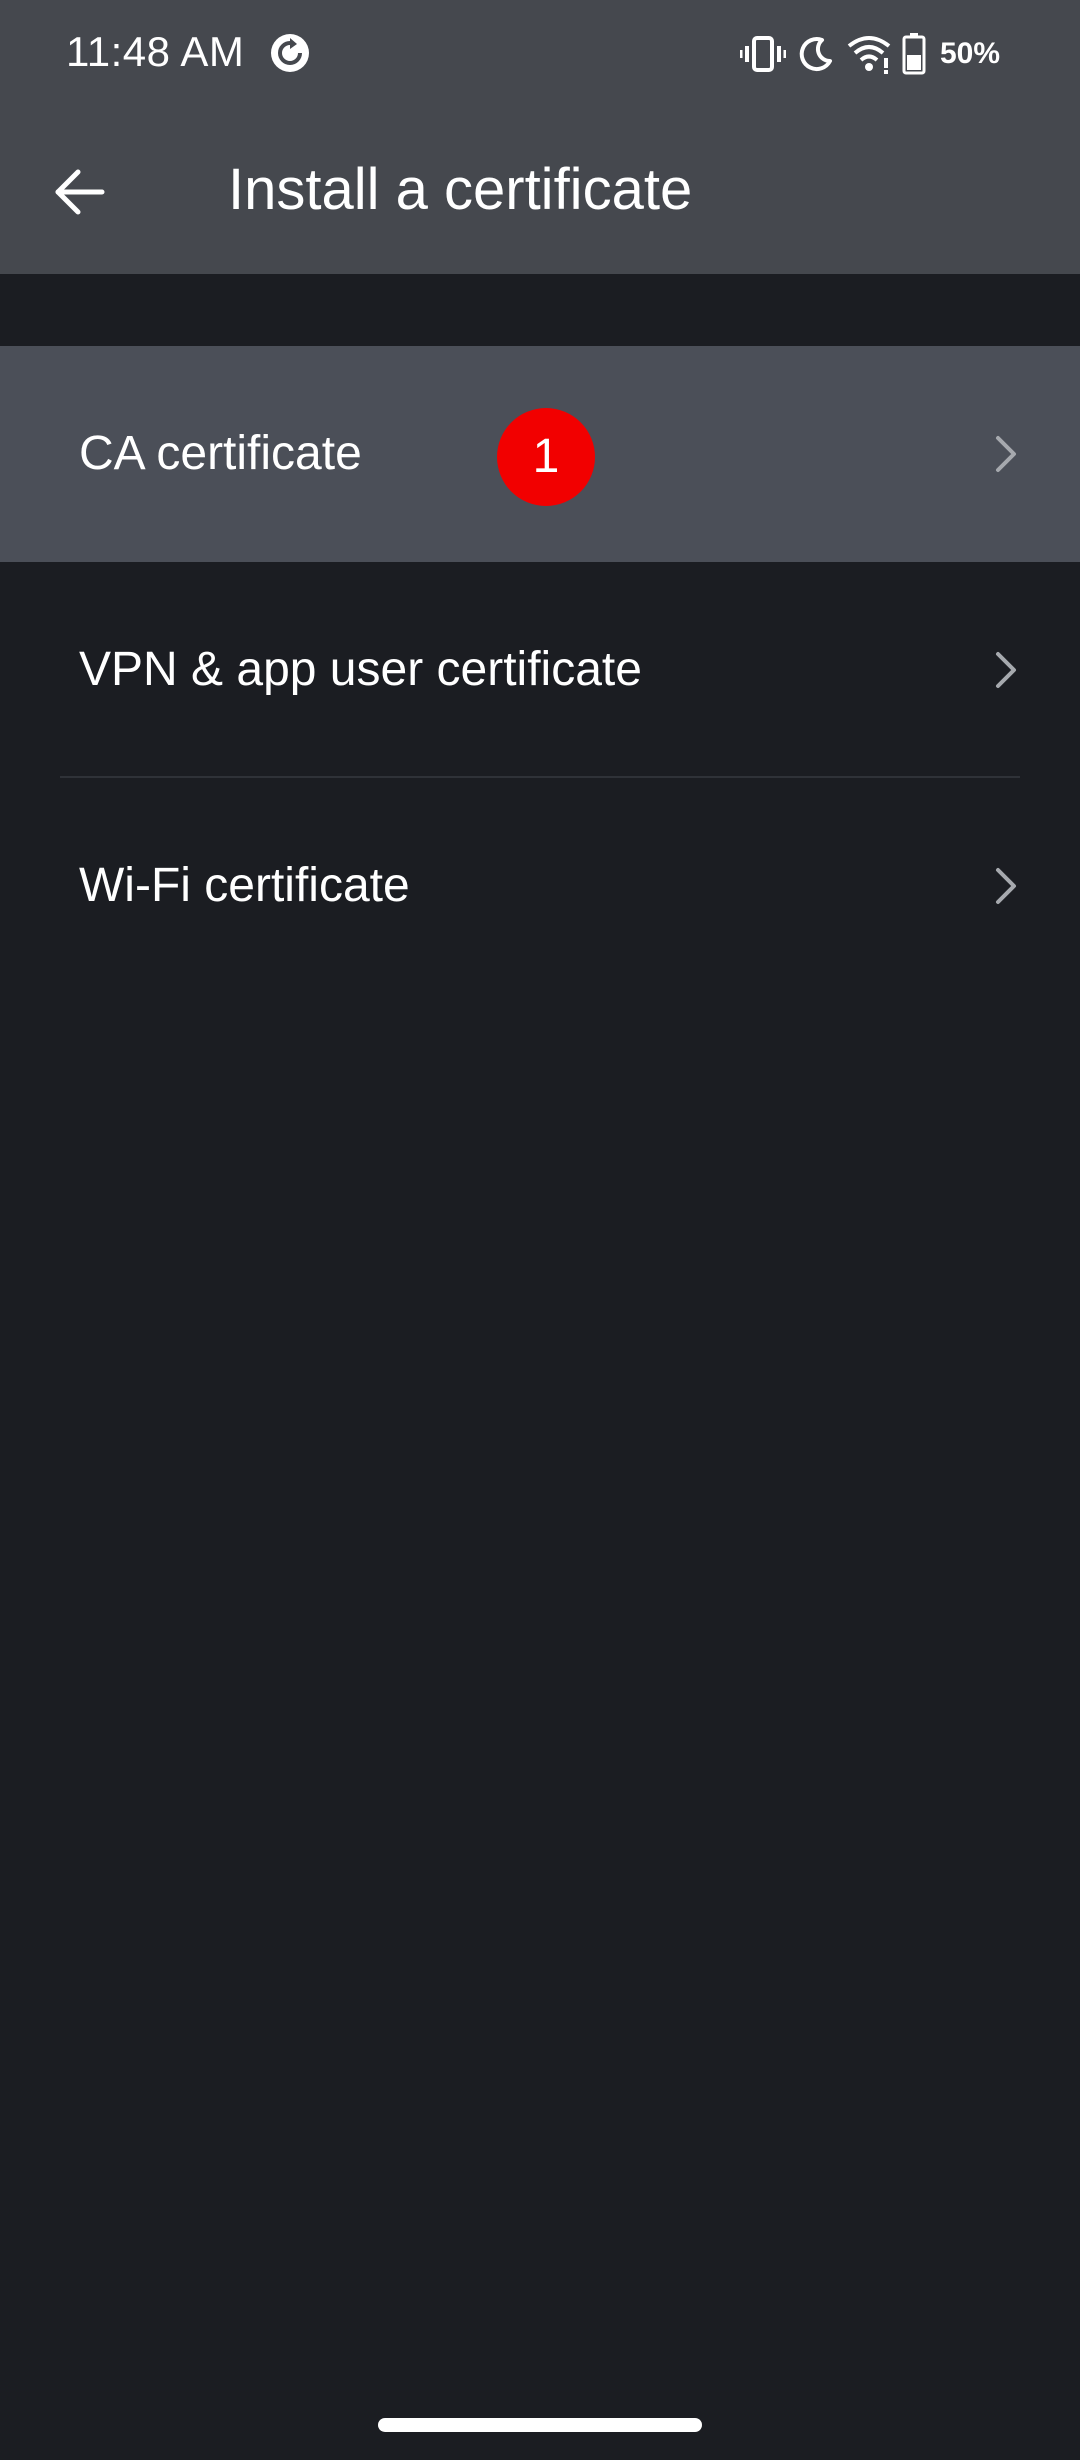 The height and width of the screenshot is (2460, 1080). Describe the element at coordinates (546, 457) in the screenshot. I see `step-badge: 1` at that location.